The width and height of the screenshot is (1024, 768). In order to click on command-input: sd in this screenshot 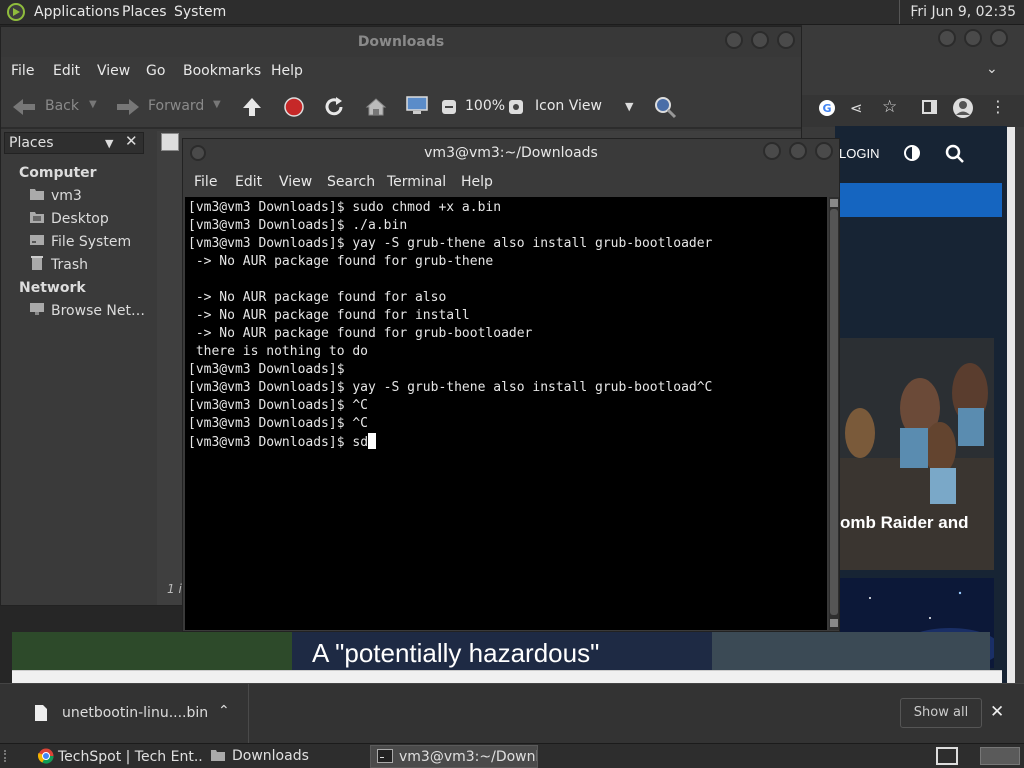, I will do `click(360, 442)`.